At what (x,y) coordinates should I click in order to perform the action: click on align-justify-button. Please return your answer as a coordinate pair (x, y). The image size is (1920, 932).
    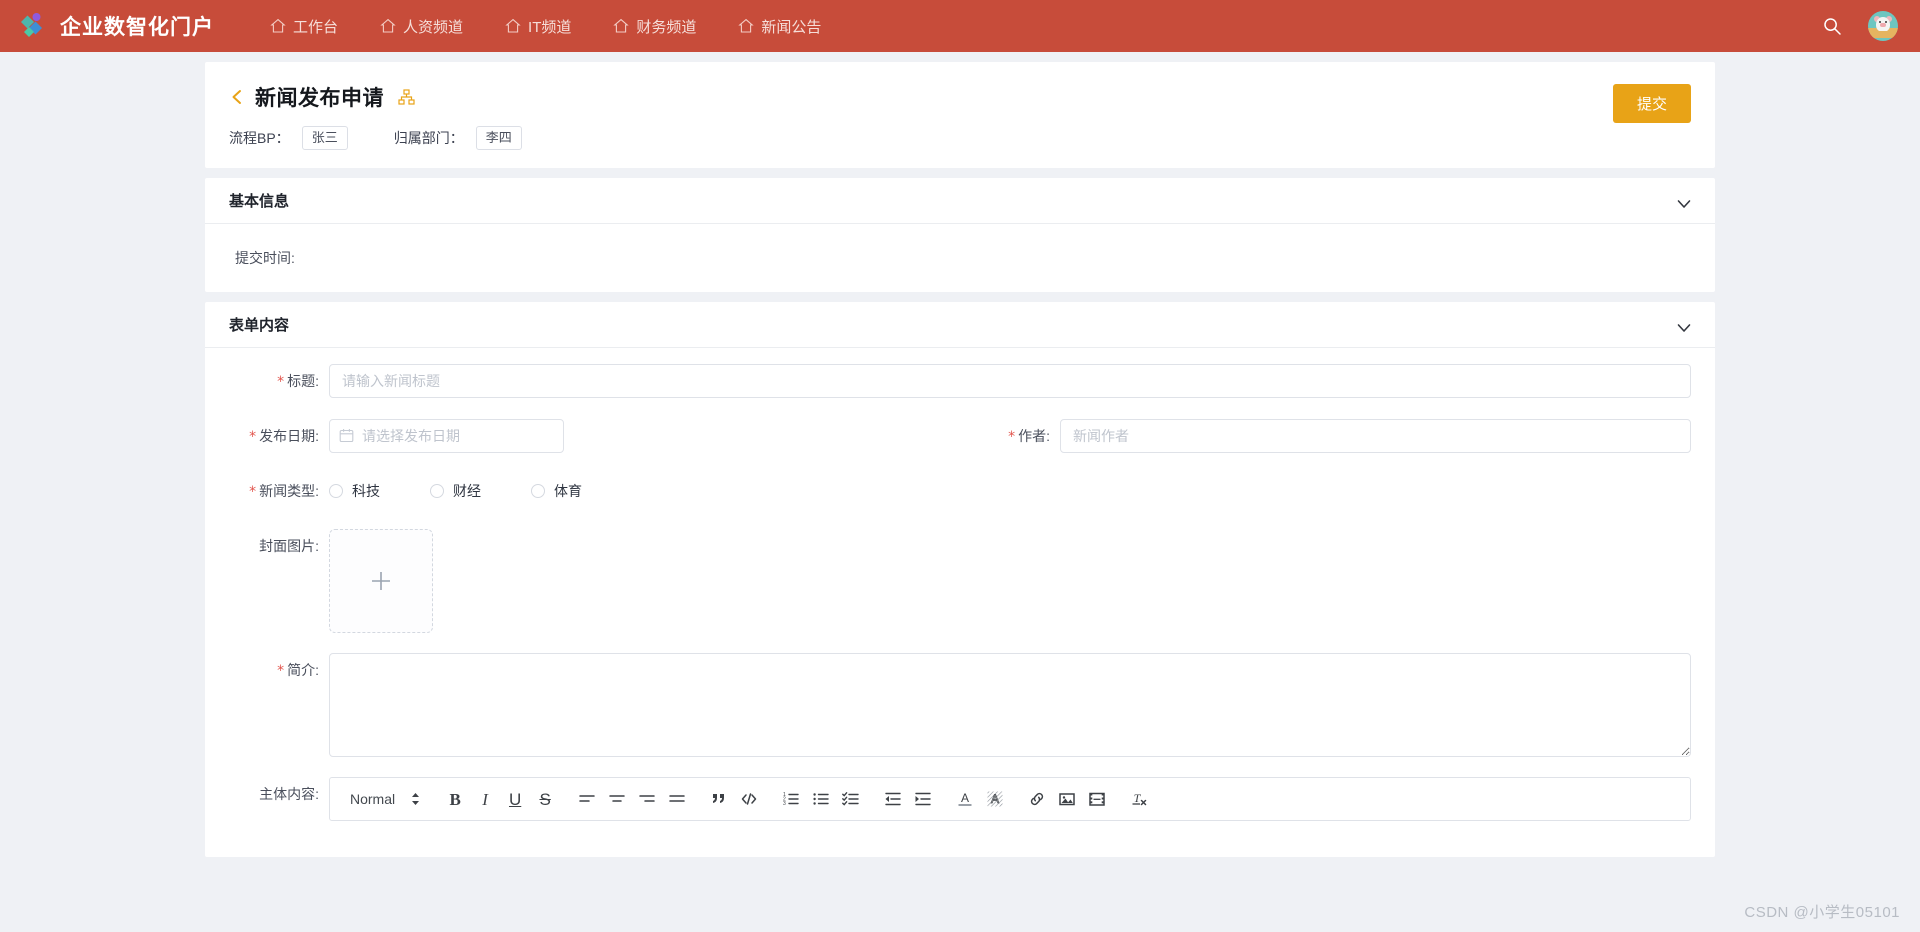
    Looking at the image, I should click on (677, 799).